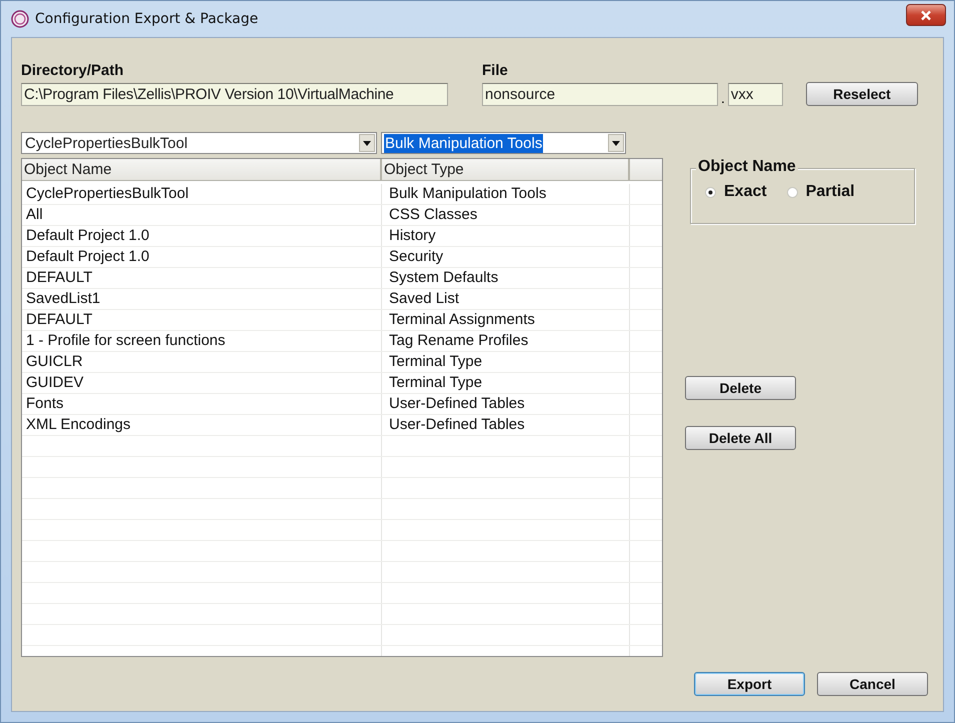  Describe the element at coordinates (202, 425) in the screenshot. I see `table-cell: XML Encodings` at that location.